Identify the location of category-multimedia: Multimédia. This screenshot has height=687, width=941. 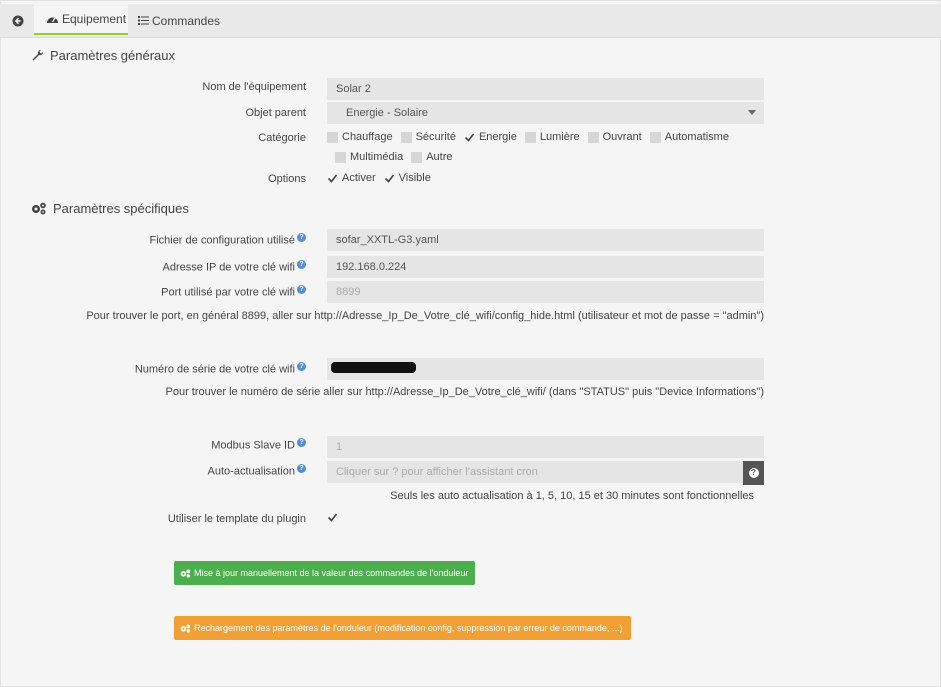
(369, 157).